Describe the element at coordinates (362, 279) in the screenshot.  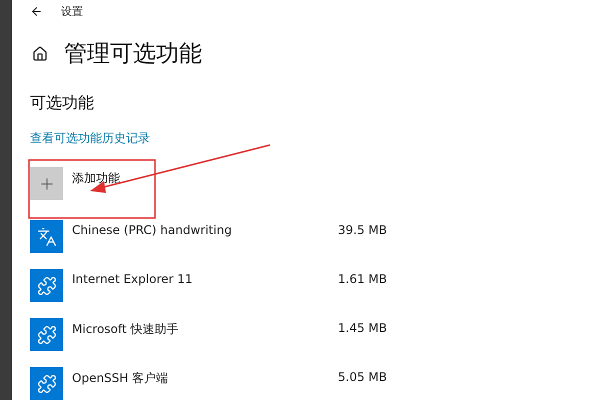
I see `feature-size: 1.61 MB` at that location.